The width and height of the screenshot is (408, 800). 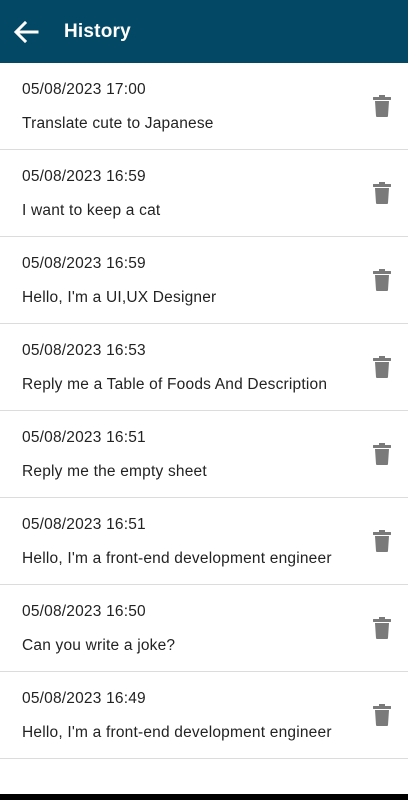 I want to click on history-timestamp: 05/08/2023 16:53, so click(x=84, y=350).